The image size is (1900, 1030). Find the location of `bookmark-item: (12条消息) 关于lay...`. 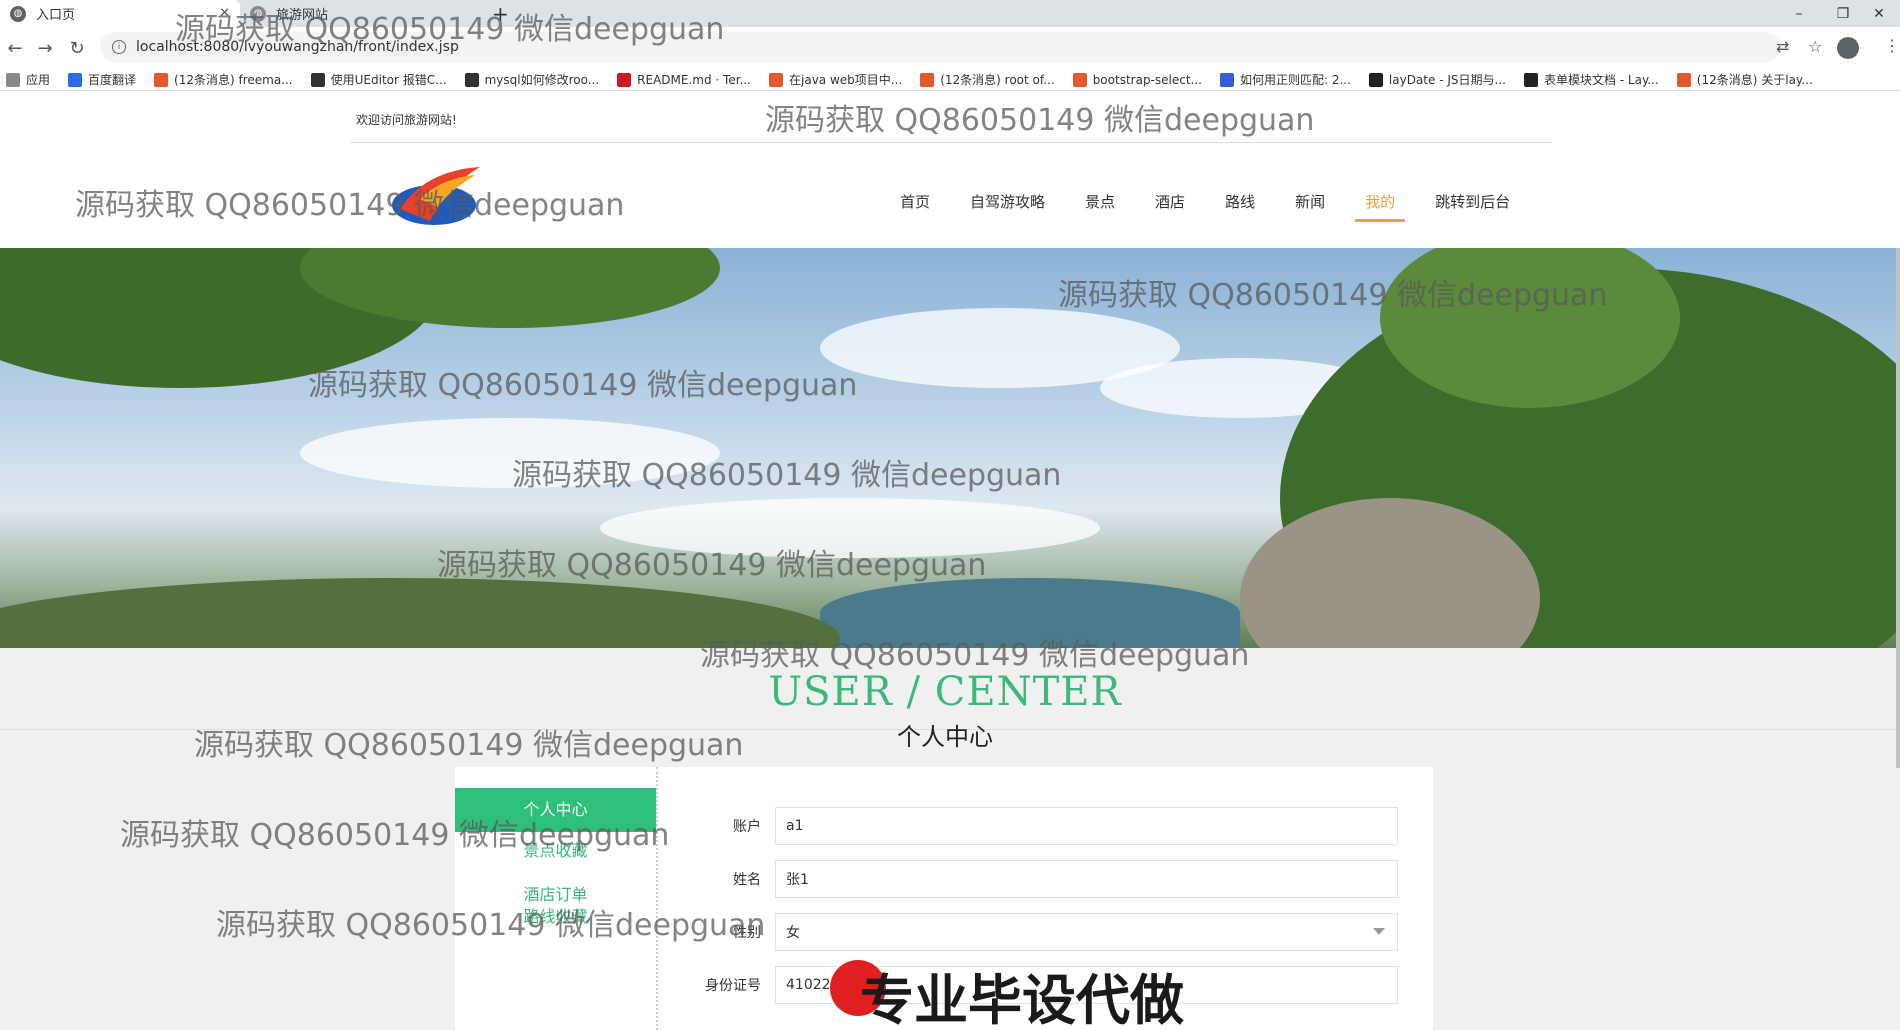

bookmark-item: (12条消息) 关于lay... is located at coordinates (1744, 79).